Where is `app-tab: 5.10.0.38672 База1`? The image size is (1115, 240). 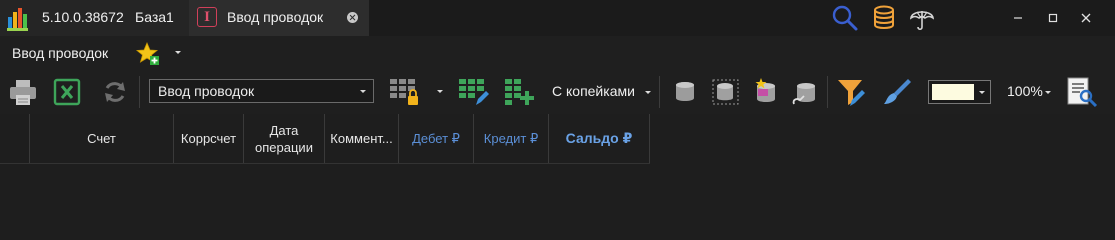
app-tab: 5.10.0.38672 База1 is located at coordinates (94, 18).